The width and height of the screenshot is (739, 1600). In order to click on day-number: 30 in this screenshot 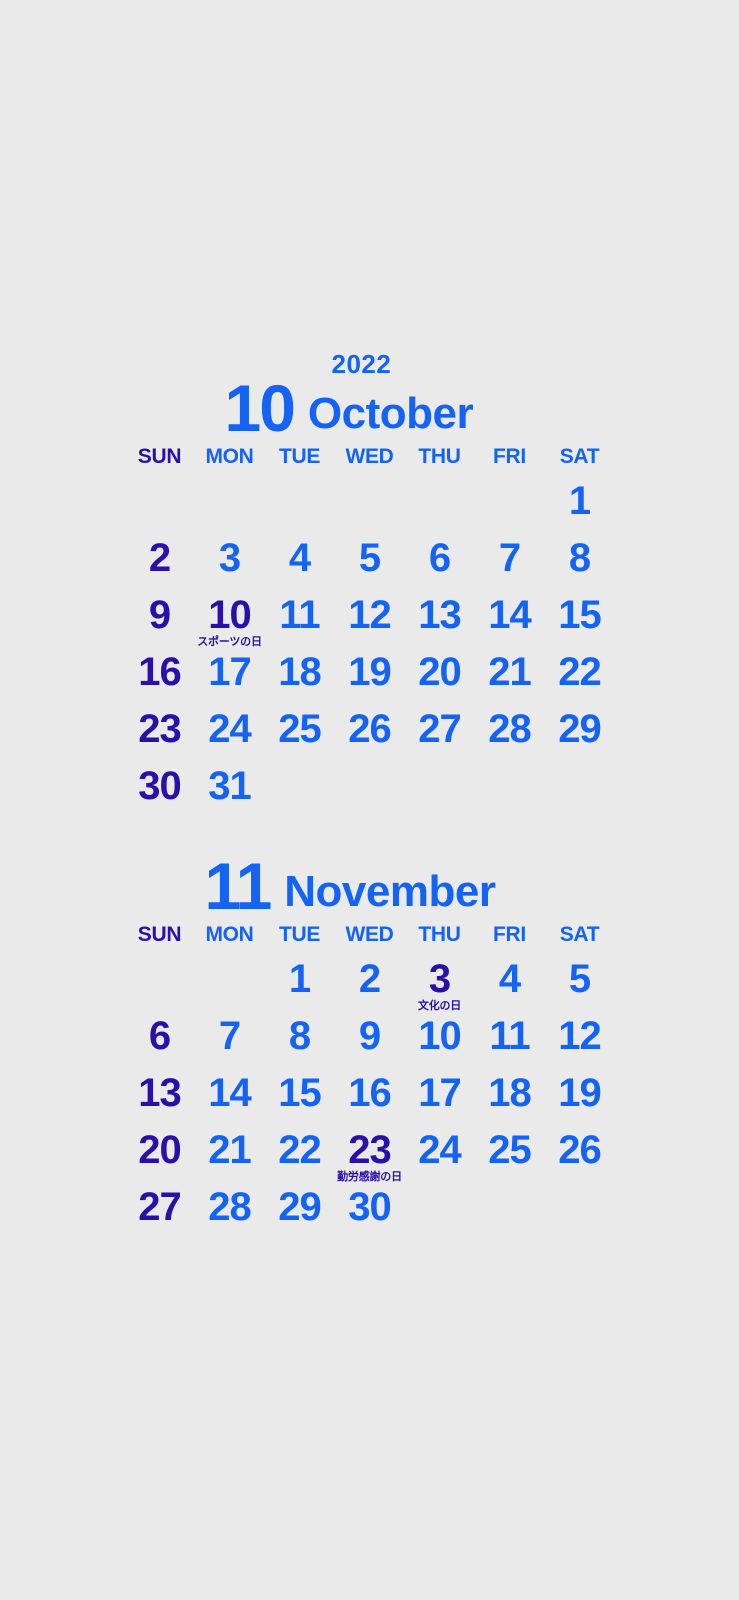, I will do `click(159, 785)`.